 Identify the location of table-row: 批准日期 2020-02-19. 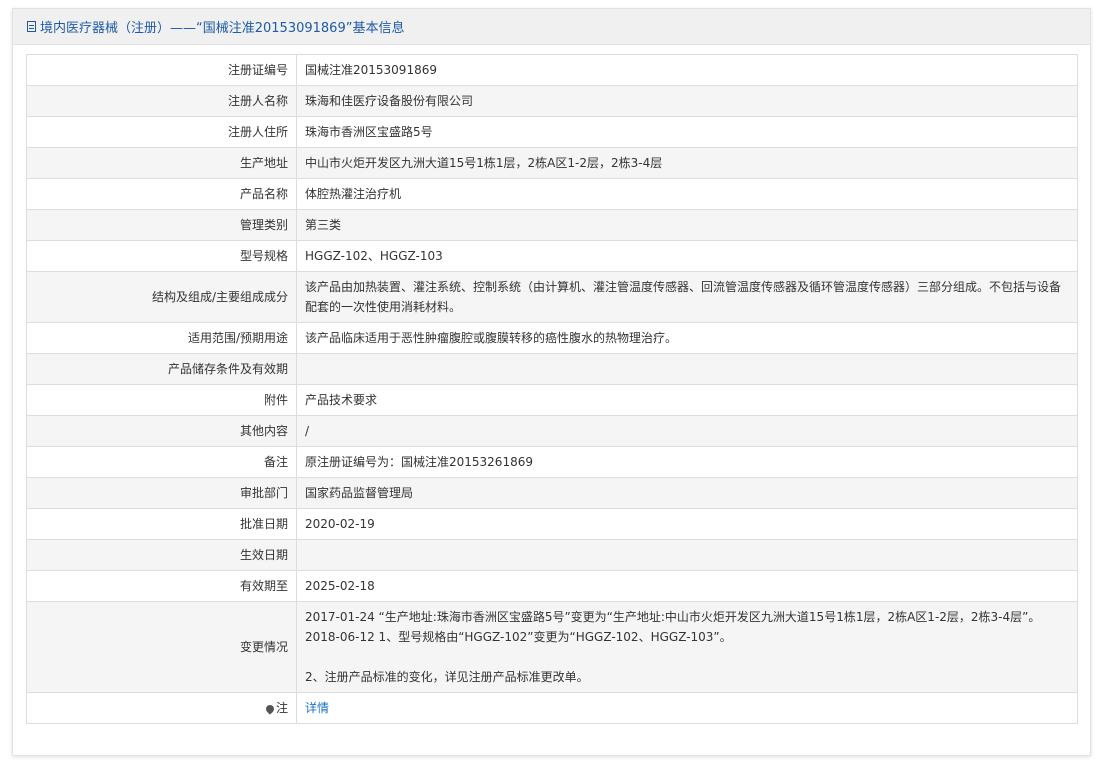
(552, 524).